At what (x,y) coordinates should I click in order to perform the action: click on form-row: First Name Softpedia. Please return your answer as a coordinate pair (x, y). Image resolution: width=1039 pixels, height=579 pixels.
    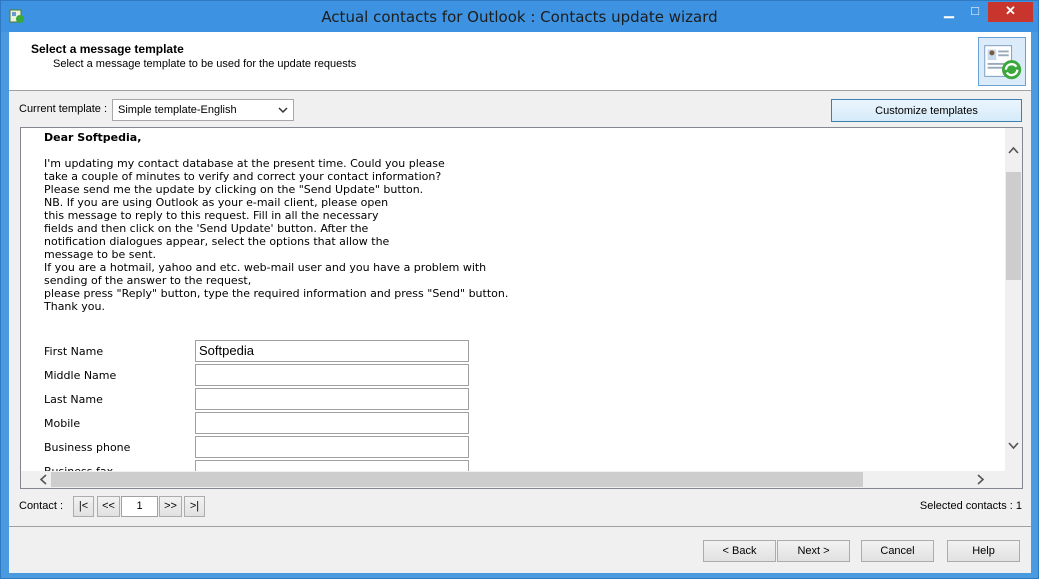
    Looking at the image, I should click on (274, 351).